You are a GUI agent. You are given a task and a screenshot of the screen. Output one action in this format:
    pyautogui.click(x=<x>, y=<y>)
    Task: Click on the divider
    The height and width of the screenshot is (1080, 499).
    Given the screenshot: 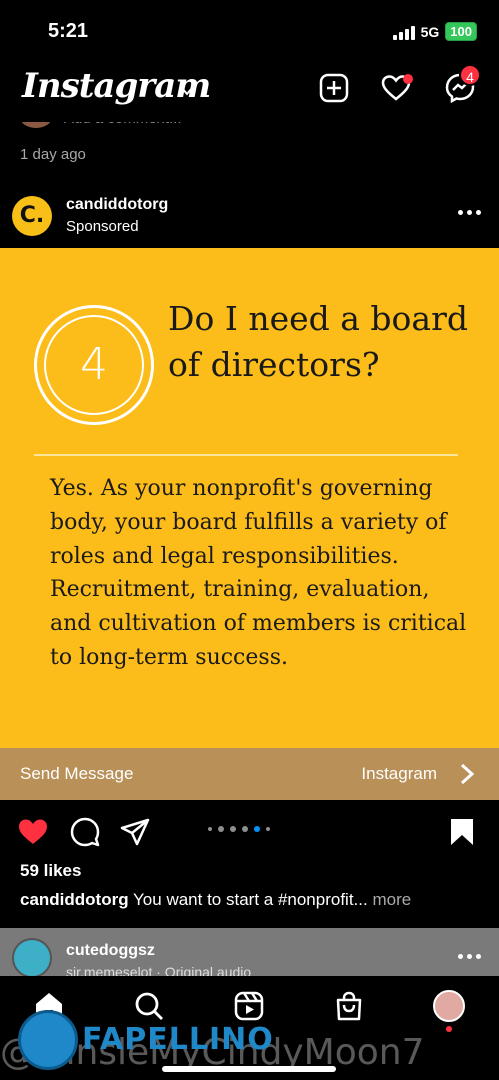 What is the action you would take?
    pyautogui.click(x=246, y=455)
    